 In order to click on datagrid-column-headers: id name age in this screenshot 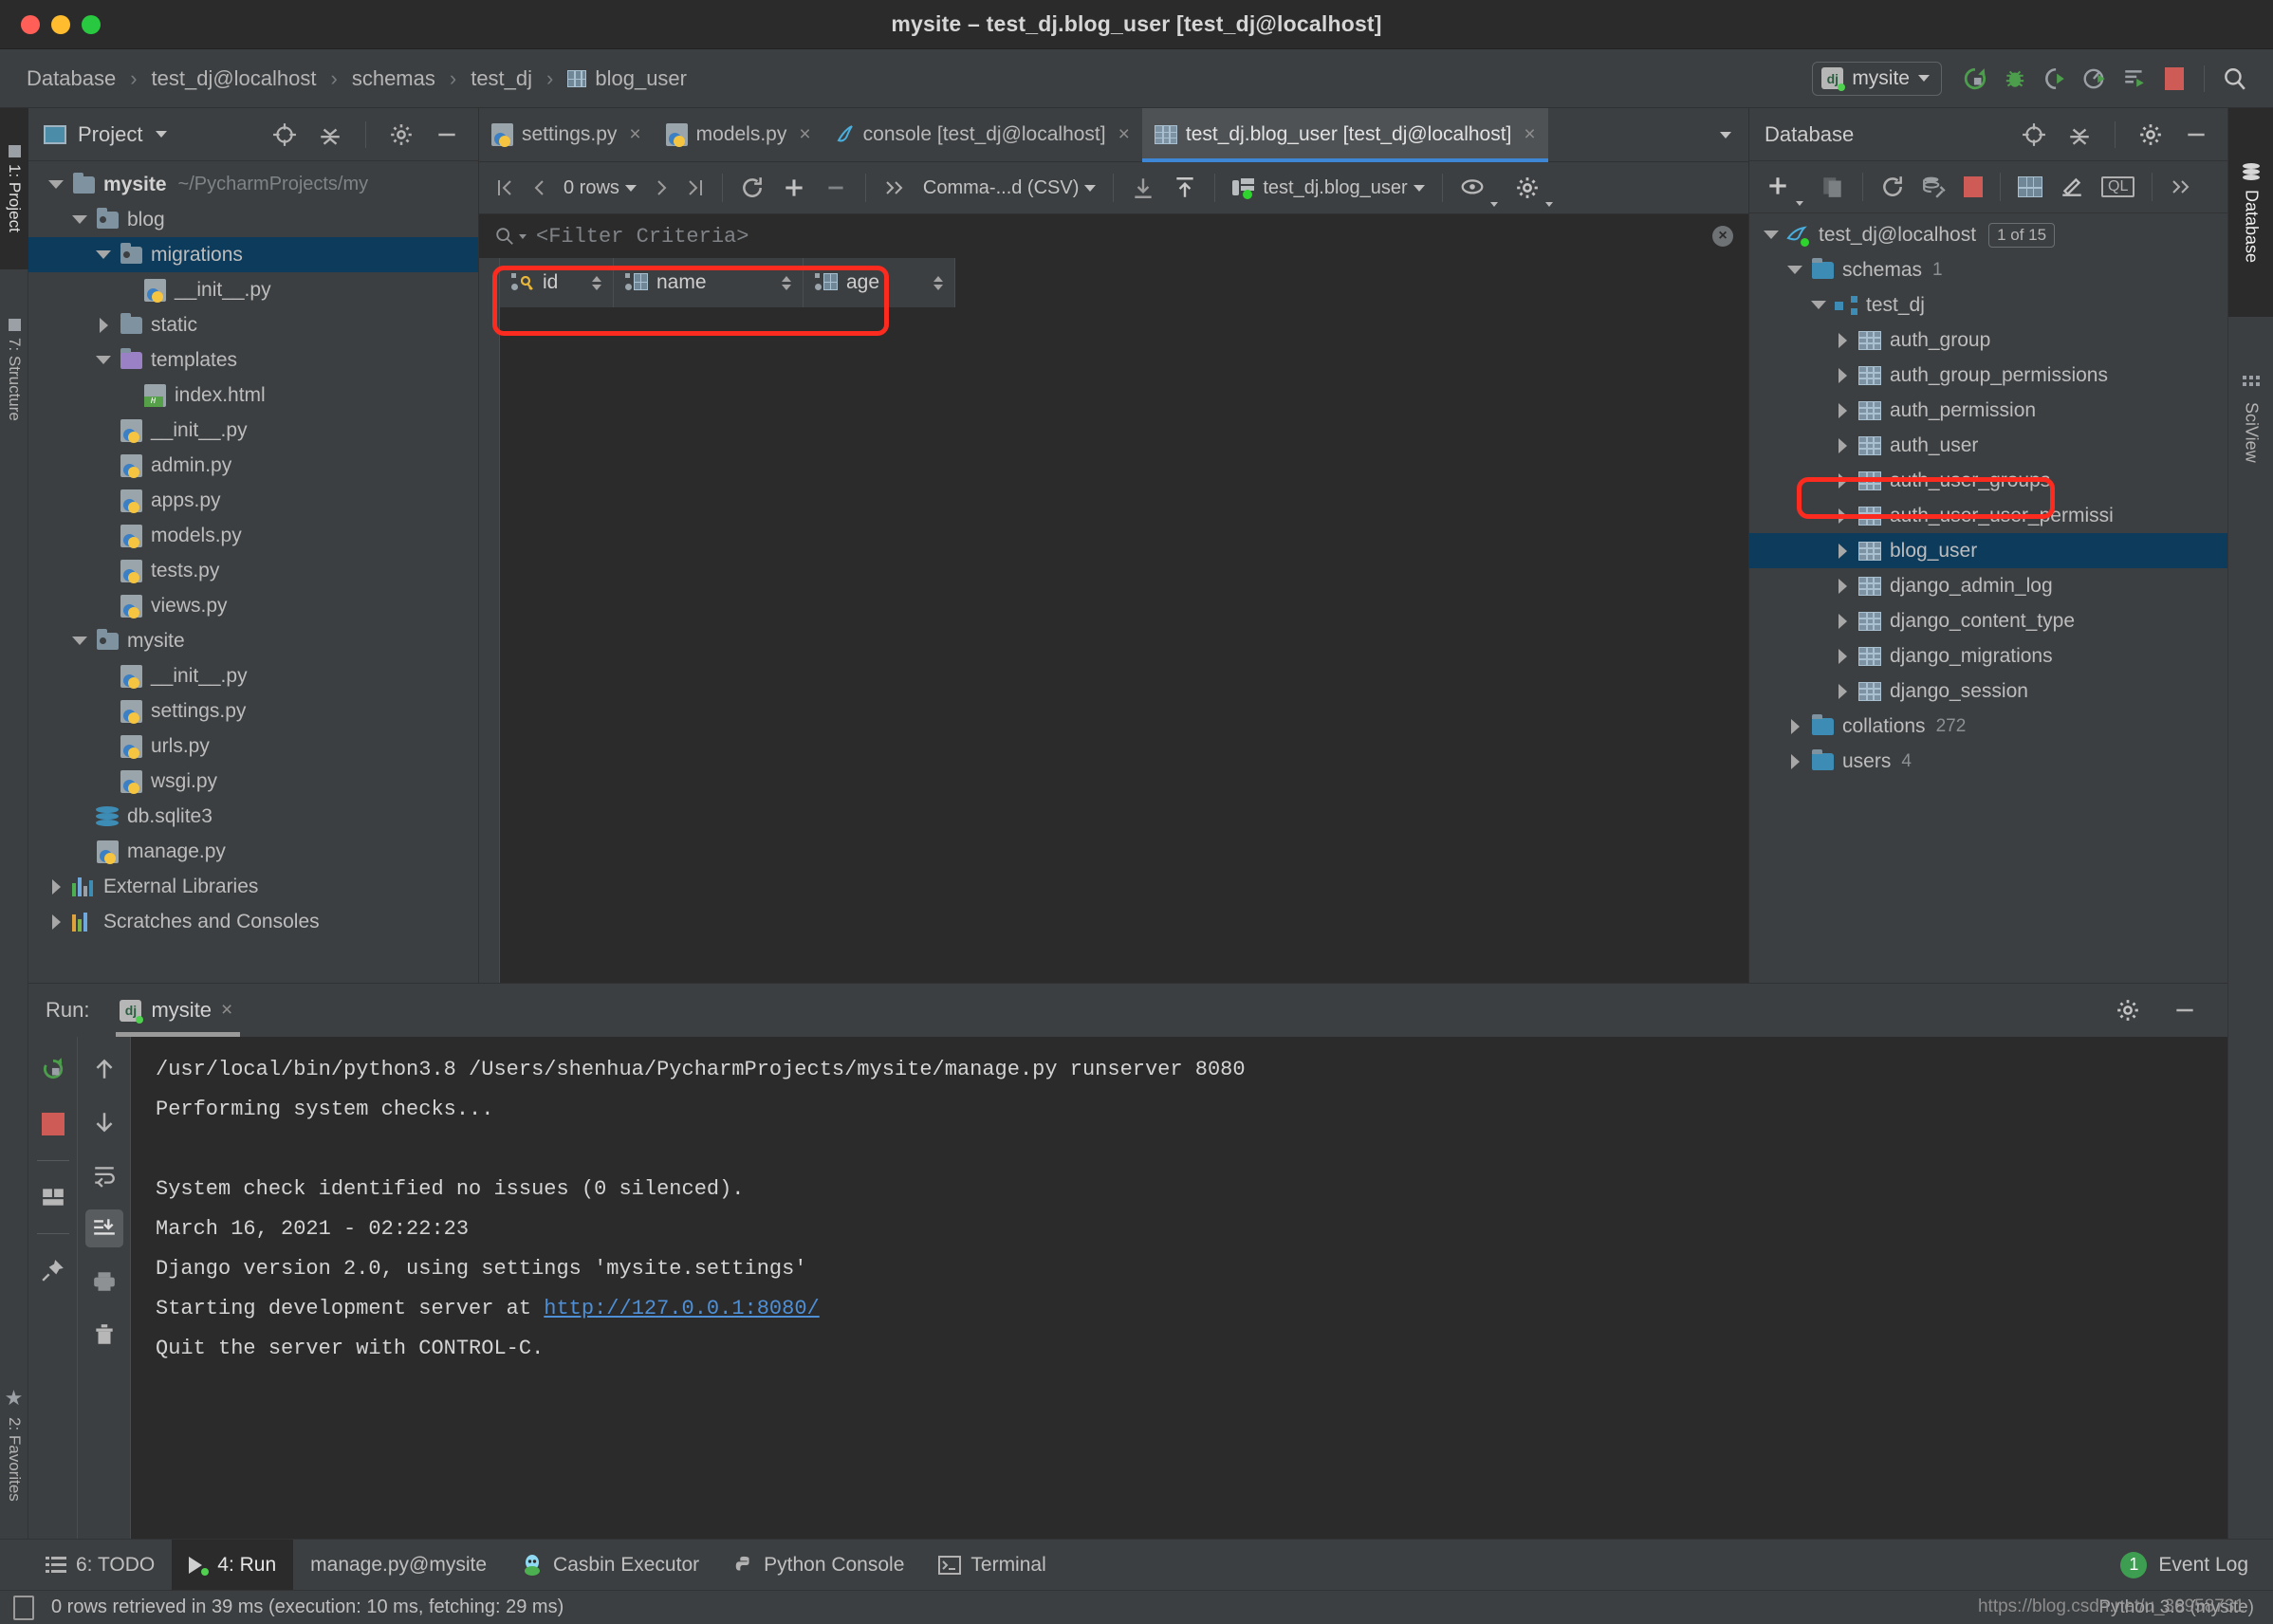, I will do `click(1124, 282)`.